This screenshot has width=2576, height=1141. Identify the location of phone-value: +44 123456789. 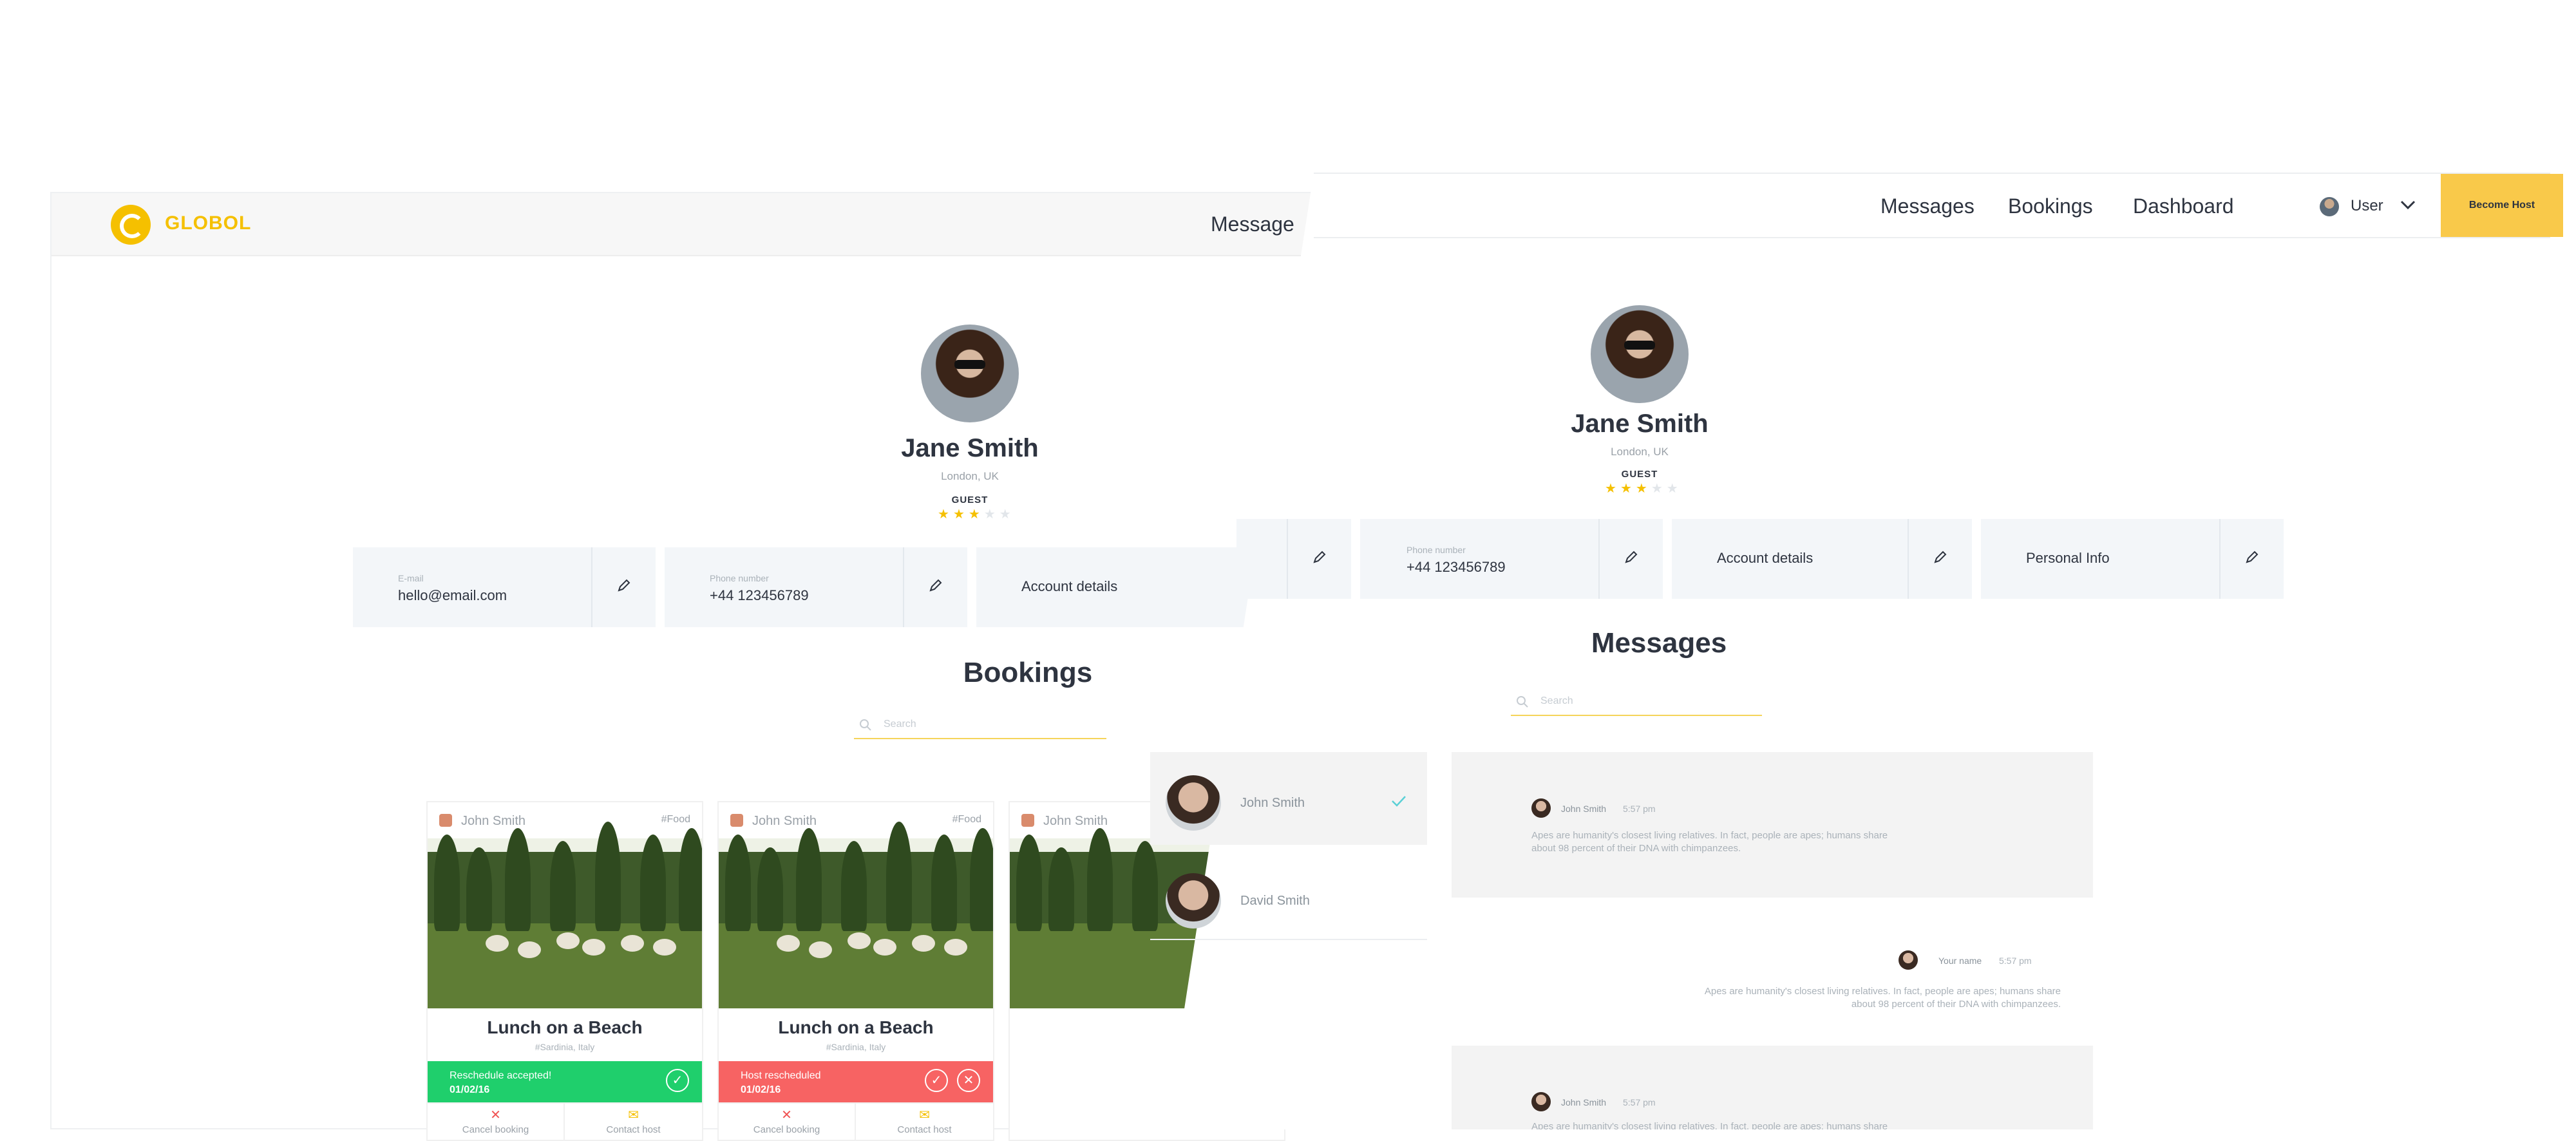
(759, 595).